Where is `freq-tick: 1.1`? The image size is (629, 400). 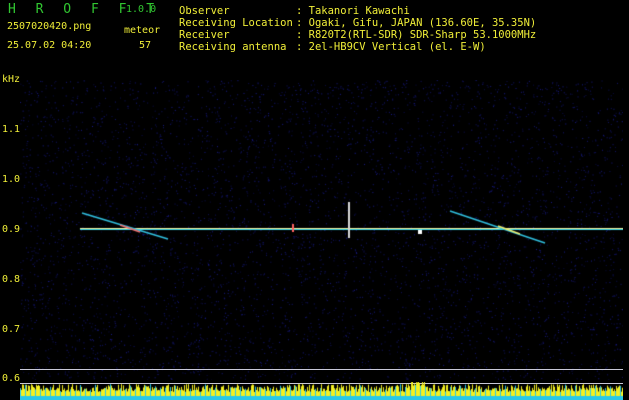 freq-tick: 1.1 is located at coordinates (11, 129).